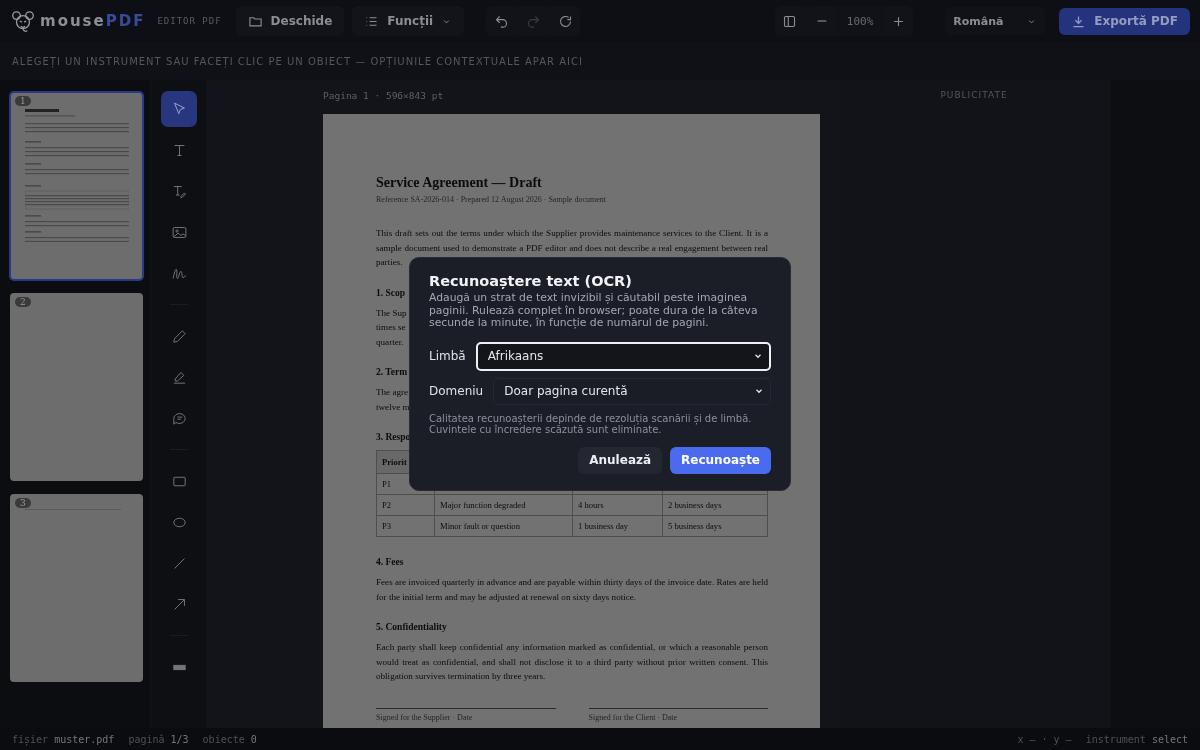 The image size is (1200, 750). Describe the element at coordinates (1169, 739) in the screenshot. I see `status-value: select` at that location.